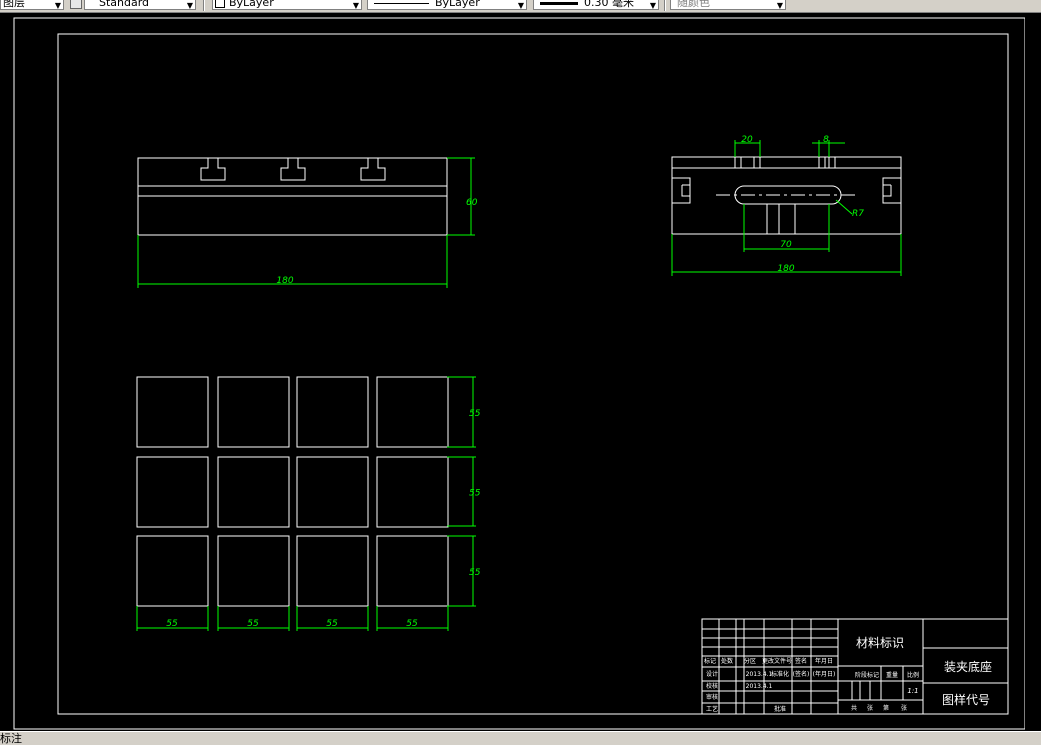  Describe the element at coordinates (880, 643) in the screenshot. I see `material-label: 材料标识` at that location.